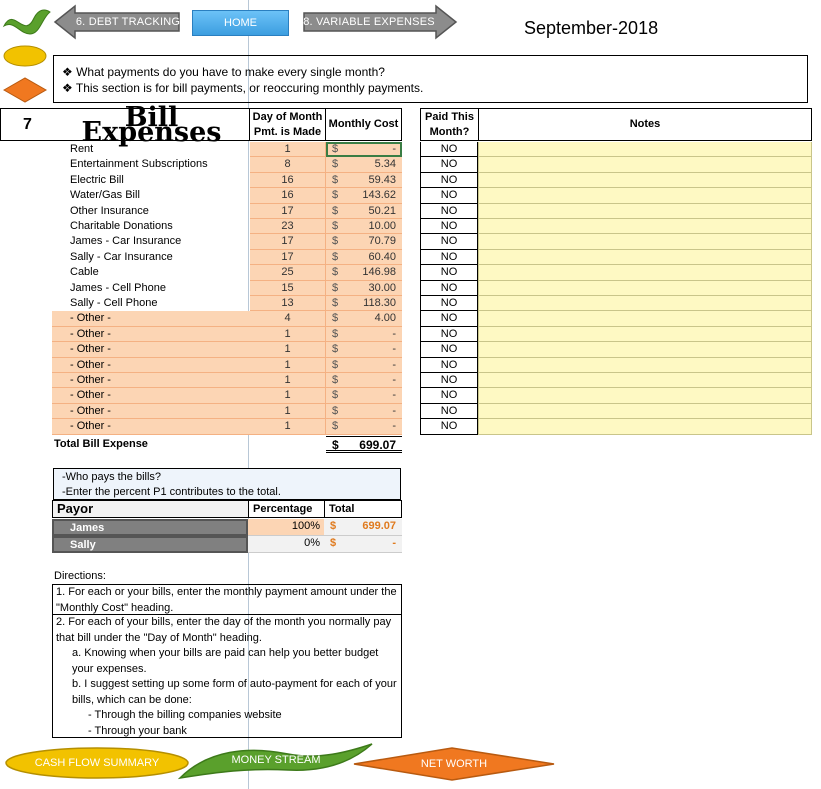  Describe the element at coordinates (364, 211) in the screenshot. I see `bill-monthly-cost: $50.21` at that location.